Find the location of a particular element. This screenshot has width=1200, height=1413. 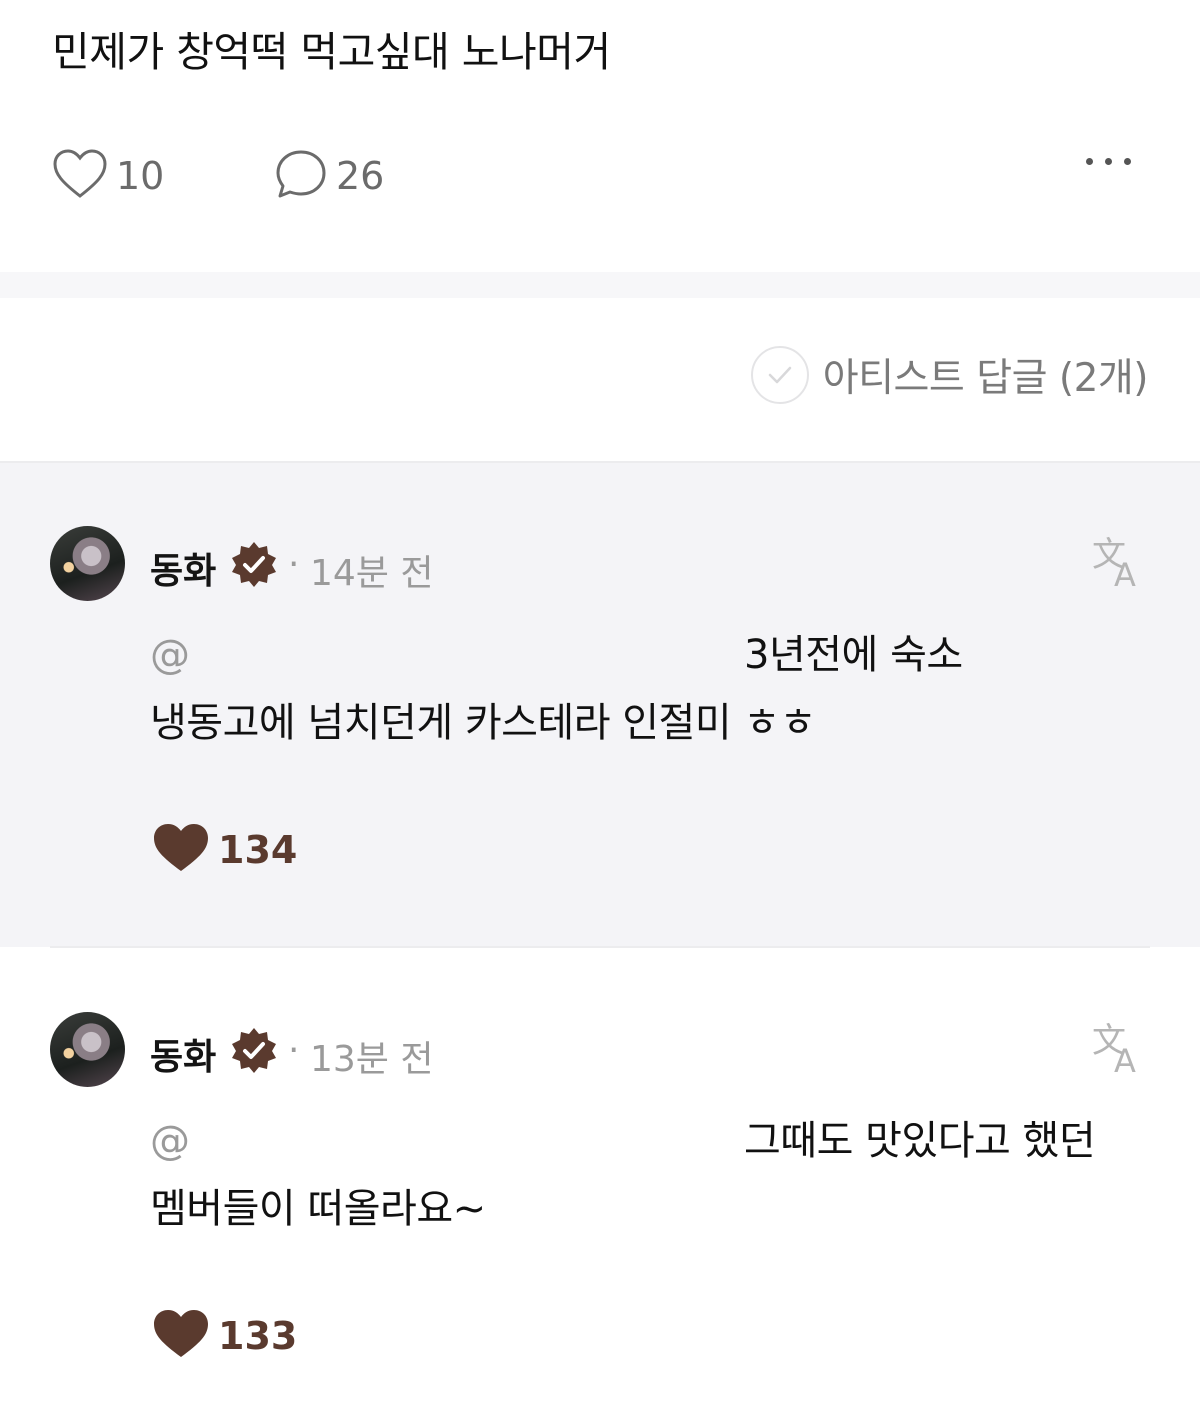

artist-reply-filter: 아티스트 답글 (2개) is located at coordinates (949, 375).